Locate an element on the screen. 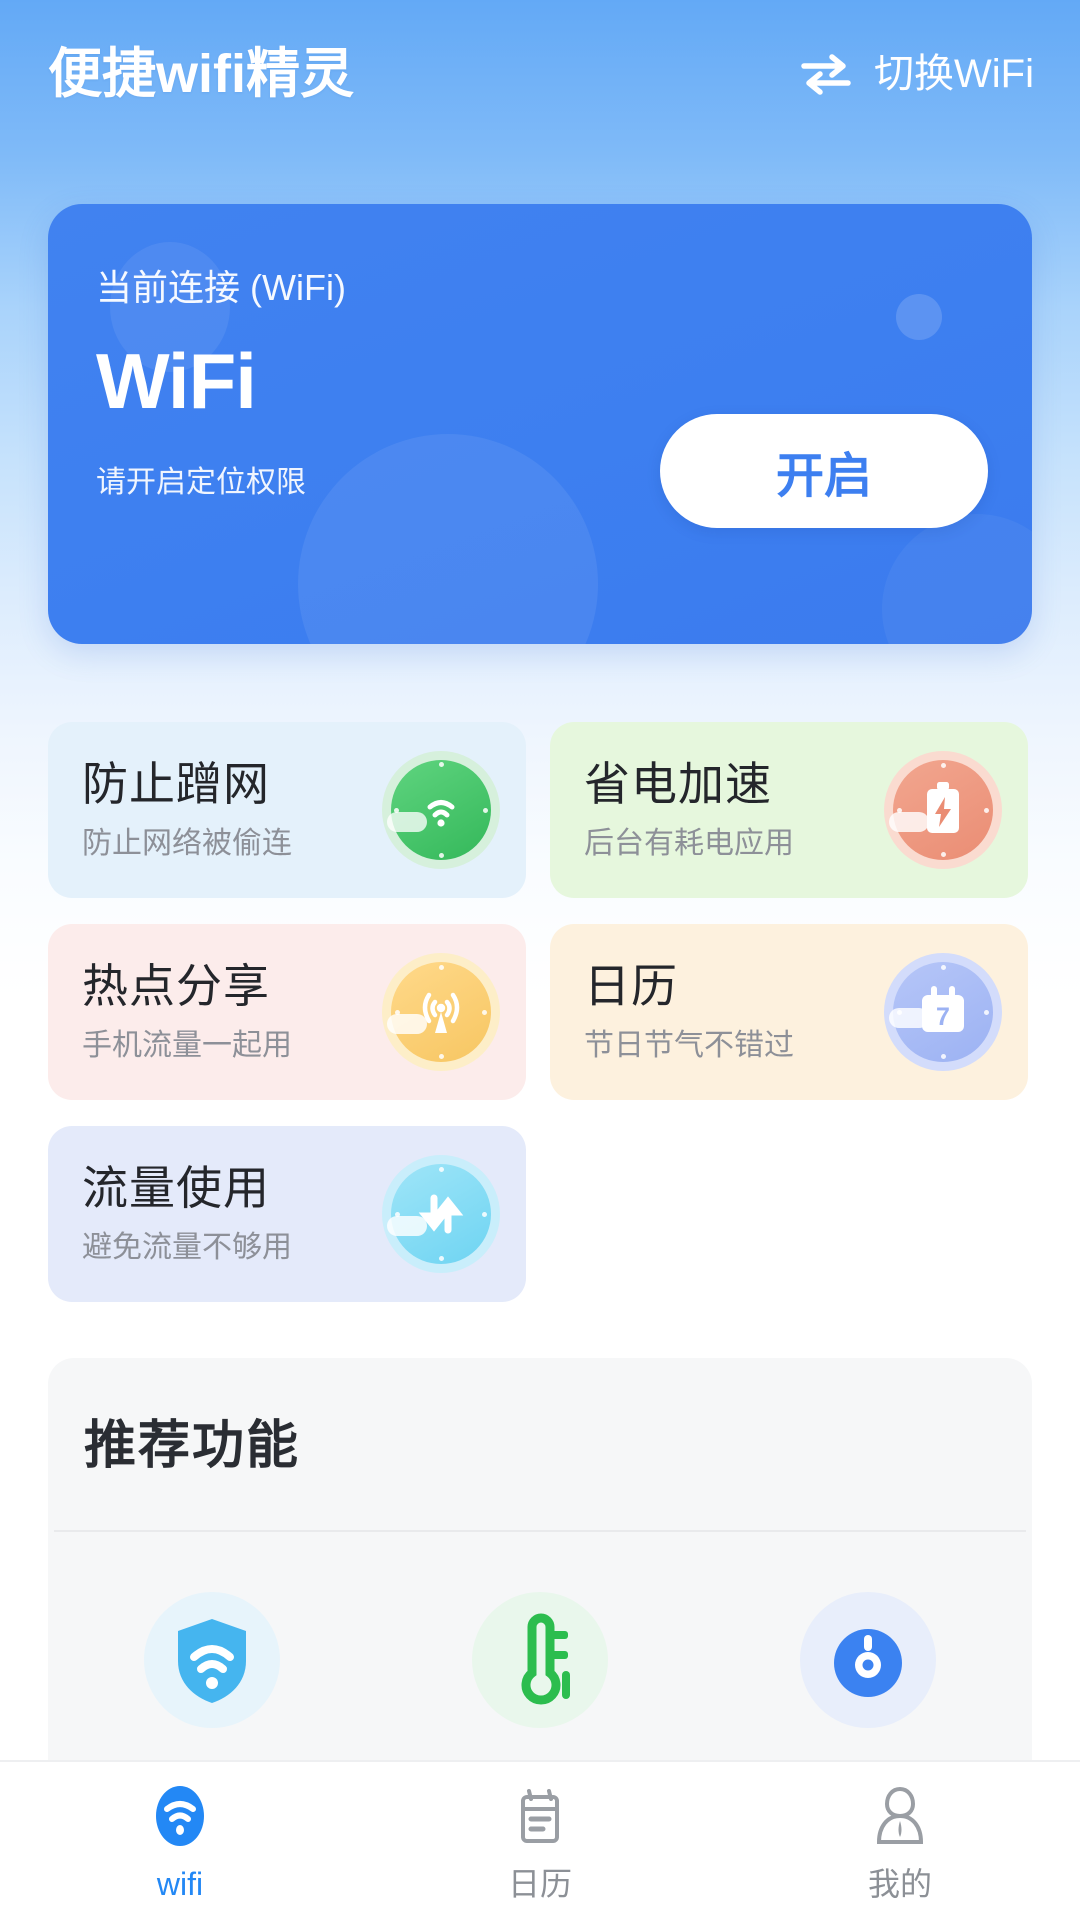 The image size is (1080, 1920). calendar-7-icon: 7 is located at coordinates (943, 1012).